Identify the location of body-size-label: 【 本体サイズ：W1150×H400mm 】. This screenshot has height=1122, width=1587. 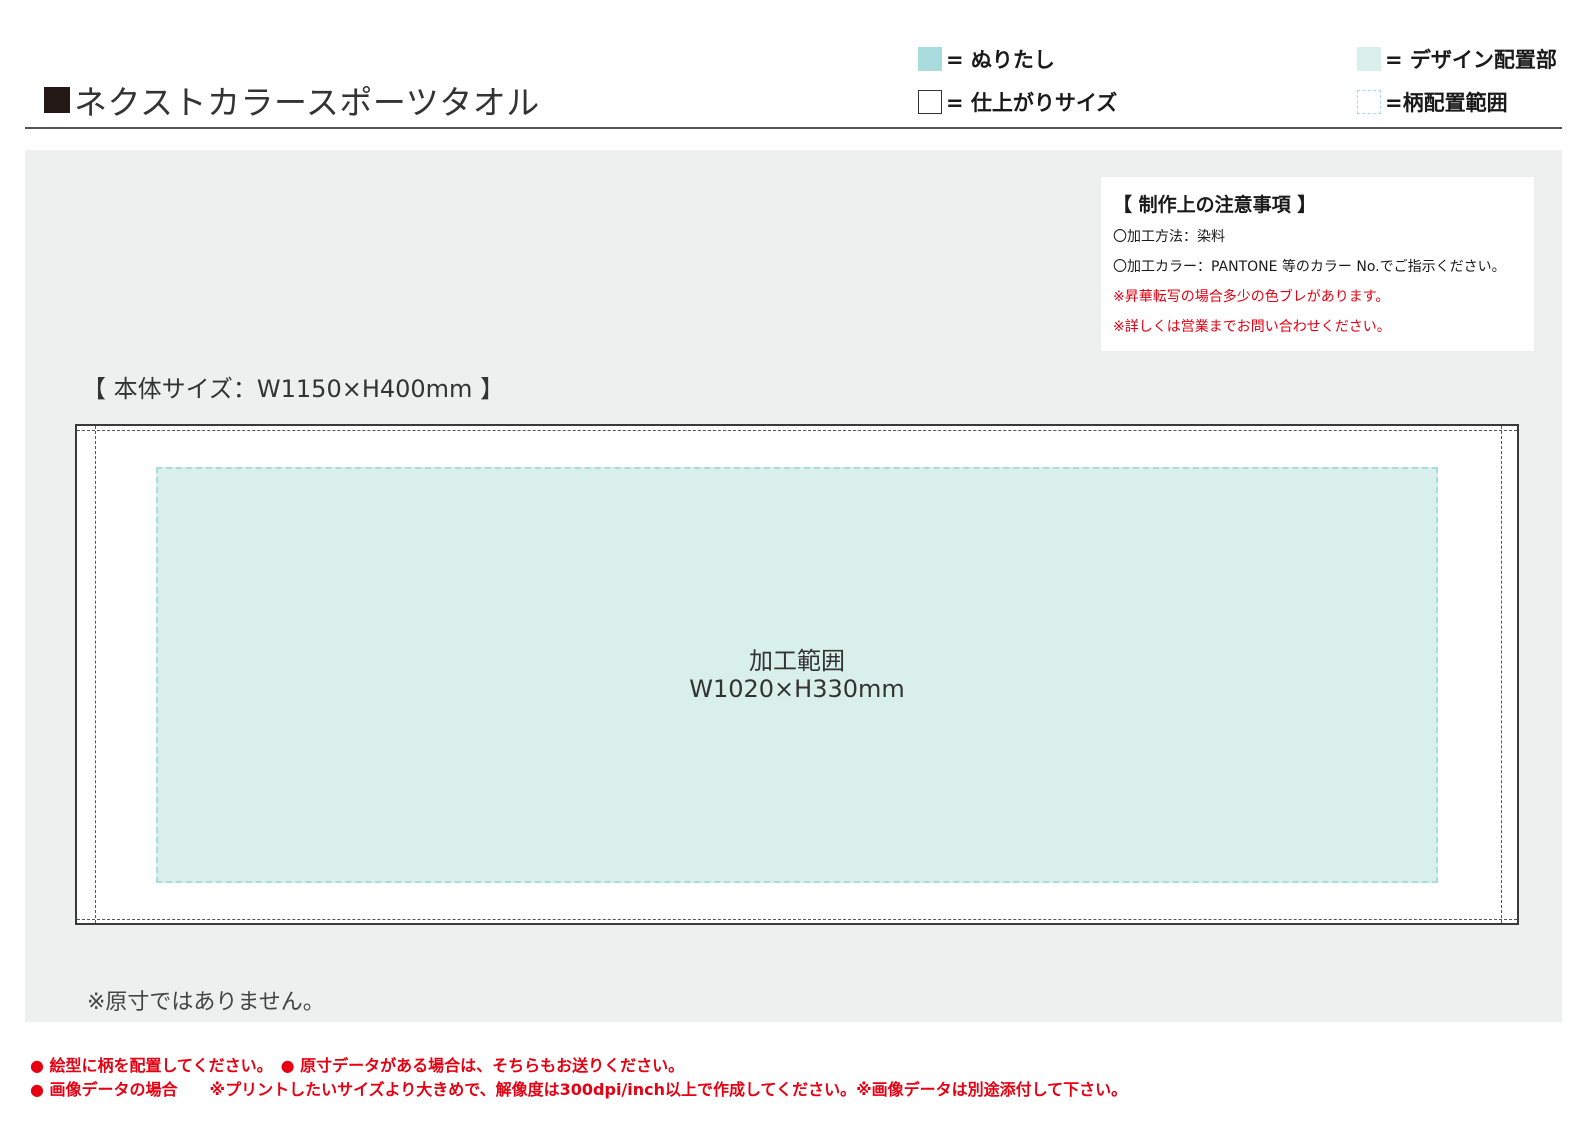
(293, 389).